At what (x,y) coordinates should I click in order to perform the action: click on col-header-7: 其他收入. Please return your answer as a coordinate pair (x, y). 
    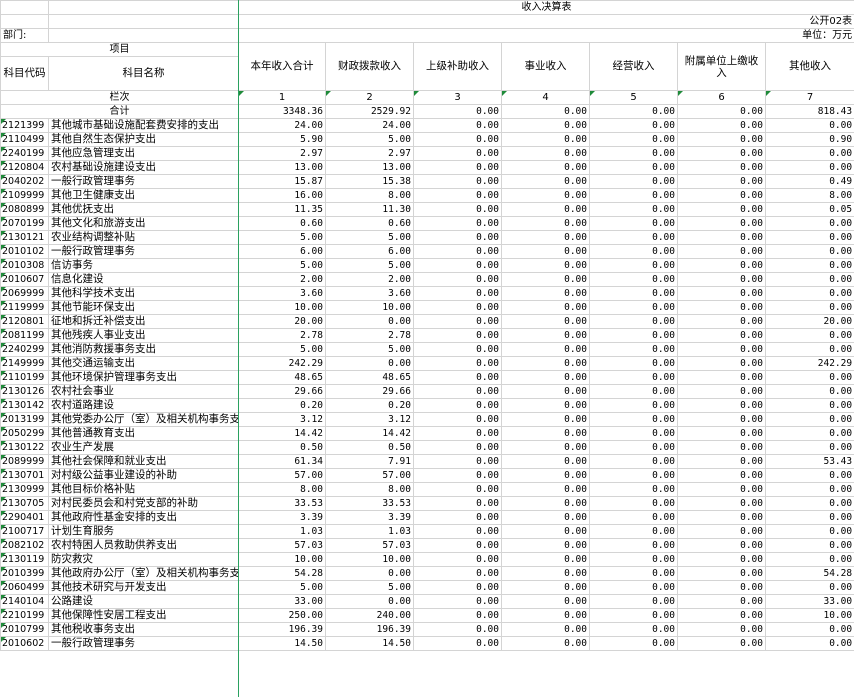
    Looking at the image, I should click on (809, 66).